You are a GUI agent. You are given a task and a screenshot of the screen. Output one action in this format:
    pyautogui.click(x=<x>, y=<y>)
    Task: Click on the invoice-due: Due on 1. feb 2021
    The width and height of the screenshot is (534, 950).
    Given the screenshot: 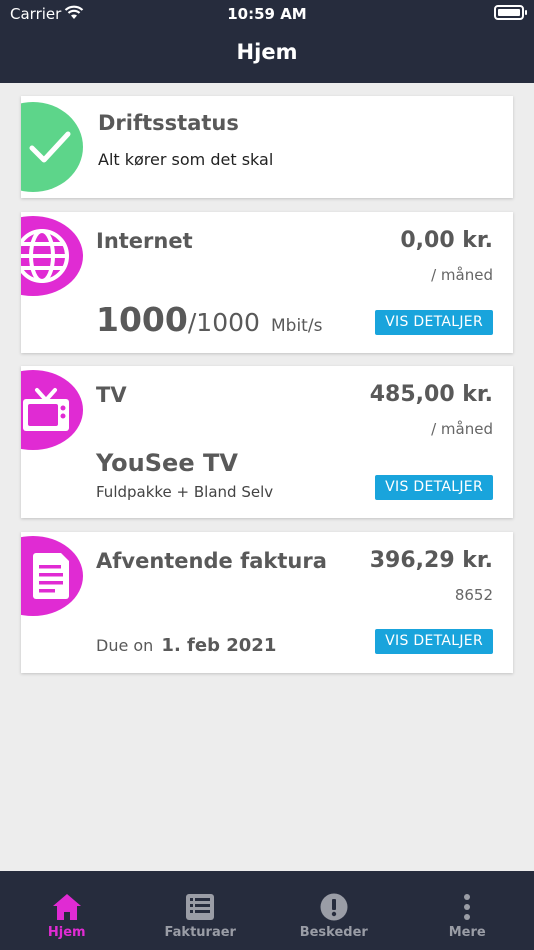 What is the action you would take?
    pyautogui.click(x=186, y=645)
    